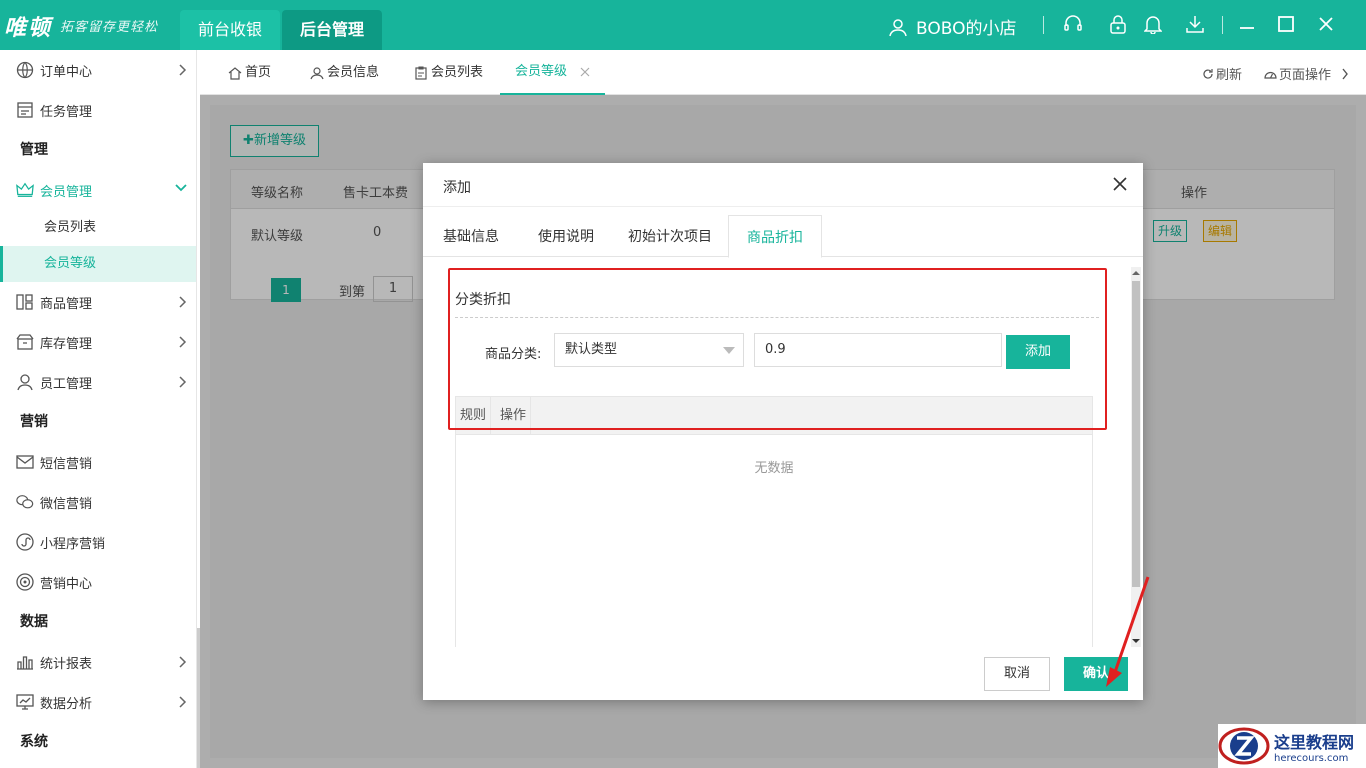 This screenshot has height=768, width=1366. What do you see at coordinates (1311, 758) in the screenshot?
I see `watermark-en: herecours.com` at bounding box center [1311, 758].